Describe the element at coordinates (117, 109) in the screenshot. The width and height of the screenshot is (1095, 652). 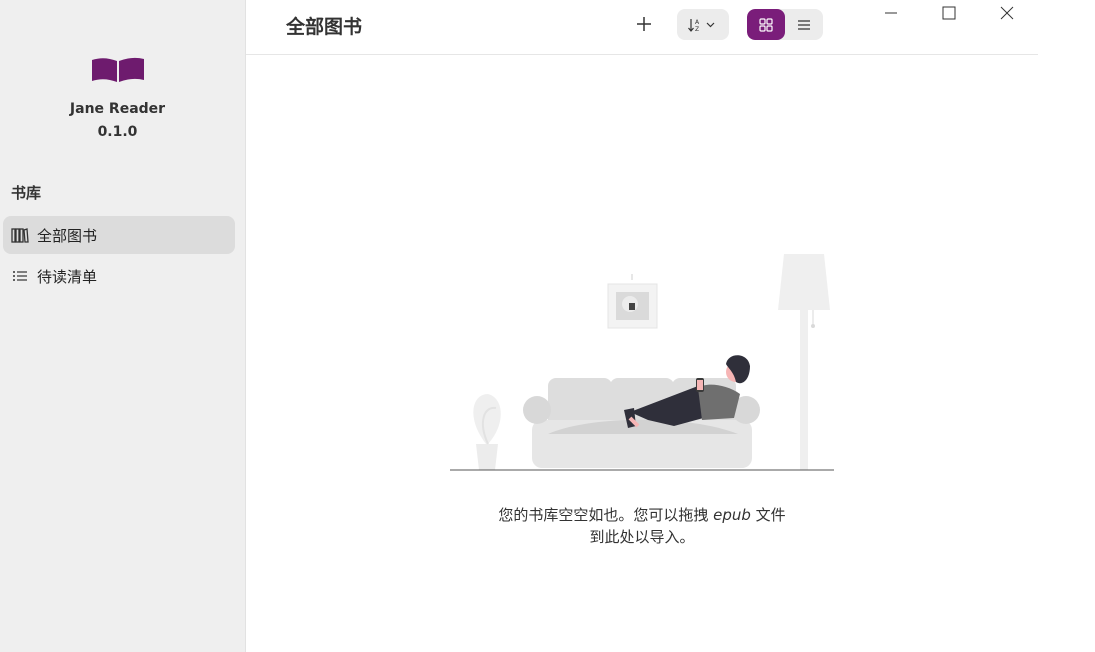
I see `app-name: Jane Reader` at that location.